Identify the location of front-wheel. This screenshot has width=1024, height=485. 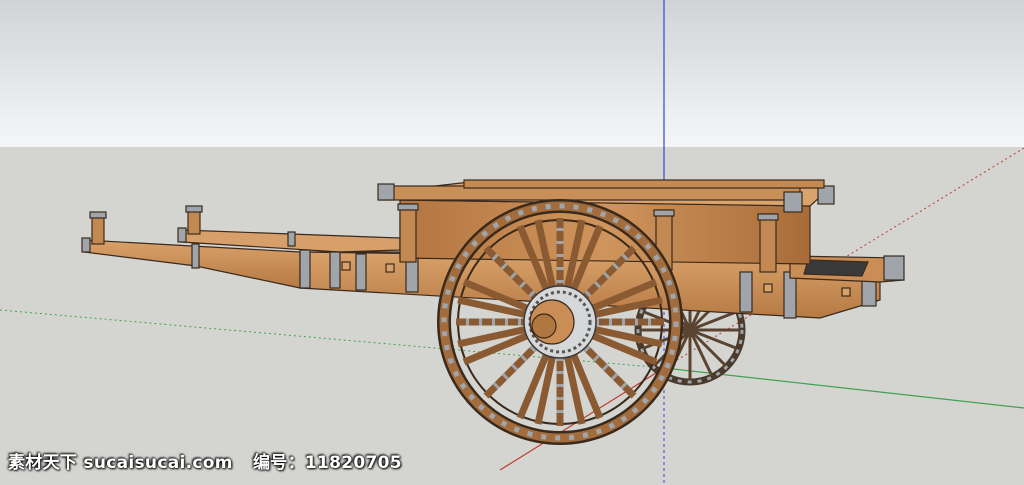
(560, 322).